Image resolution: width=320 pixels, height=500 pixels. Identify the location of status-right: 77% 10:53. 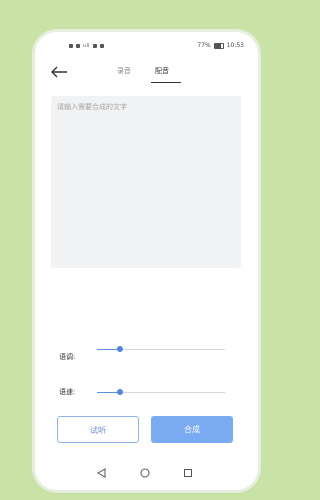
(220, 45).